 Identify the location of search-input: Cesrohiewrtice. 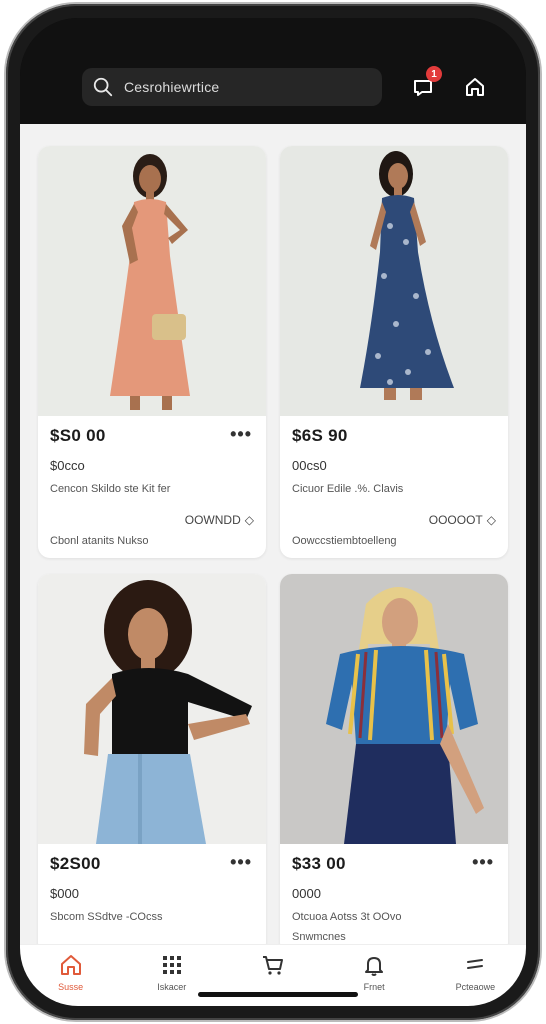
(232, 87).